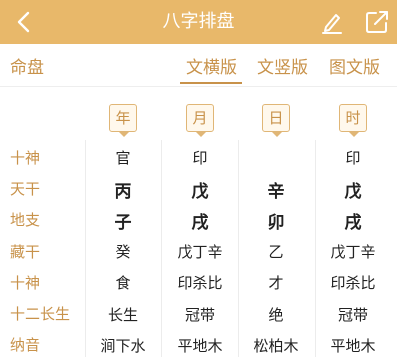 The height and width of the screenshot is (357, 397). Describe the element at coordinates (123, 192) in the screenshot. I see `table-cell: 丙` at that location.